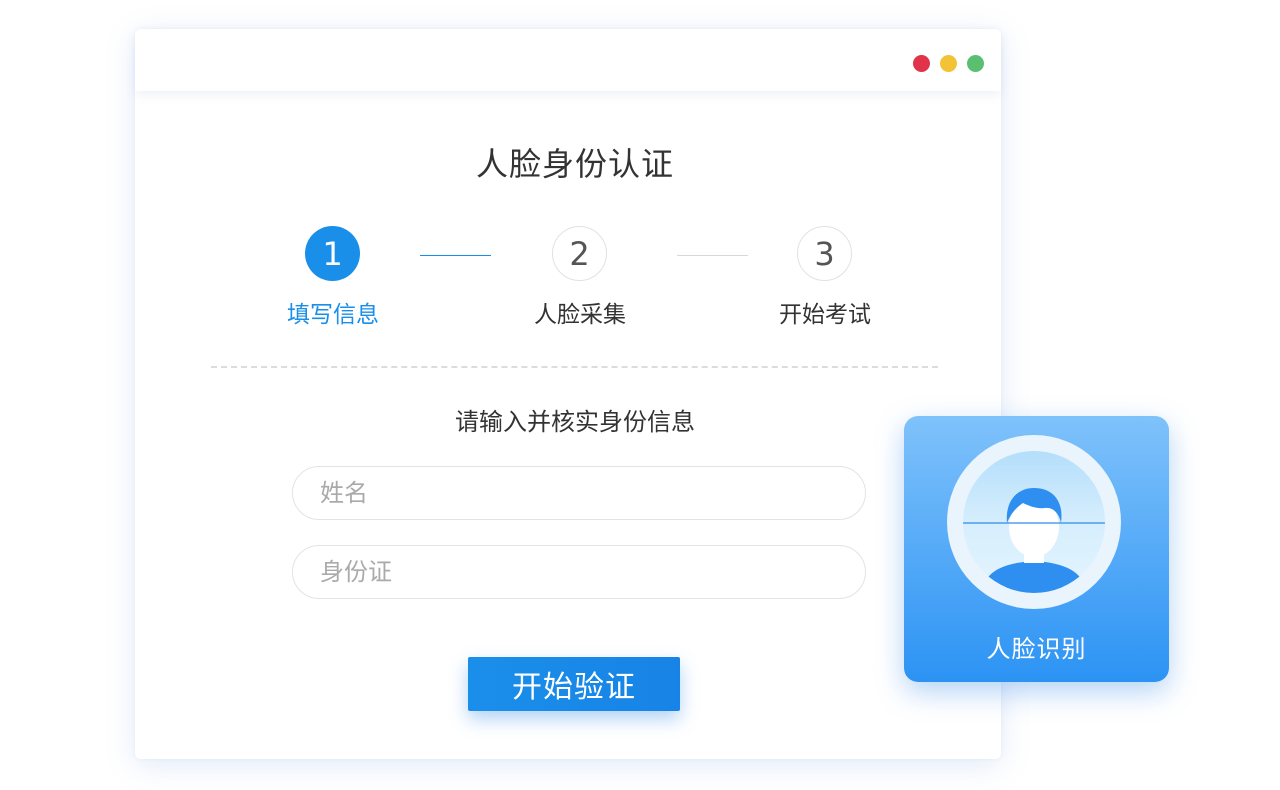  I want to click on step-3-circle: 3, so click(824, 253).